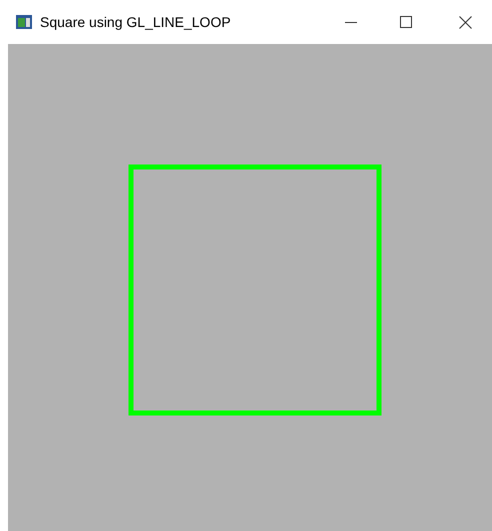 The height and width of the screenshot is (531, 492). Describe the element at coordinates (135, 22) in the screenshot. I see `window-title: Square using GL_LINE_LOOP` at that location.